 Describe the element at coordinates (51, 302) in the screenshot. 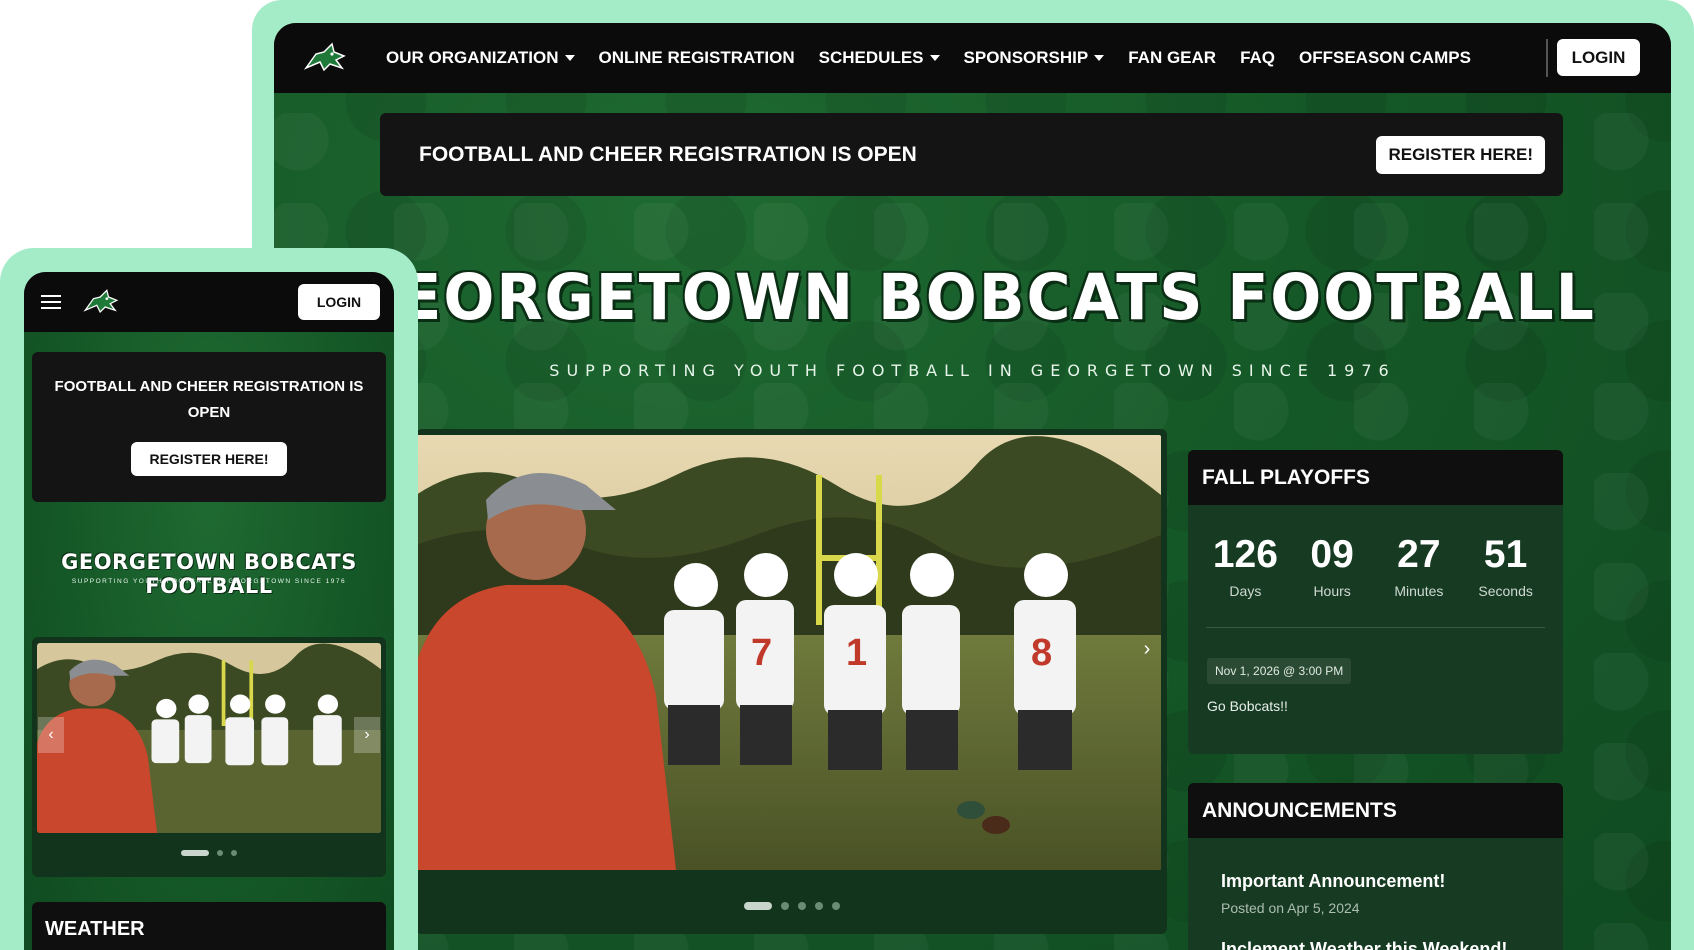

I see `hamburger-icon` at that location.